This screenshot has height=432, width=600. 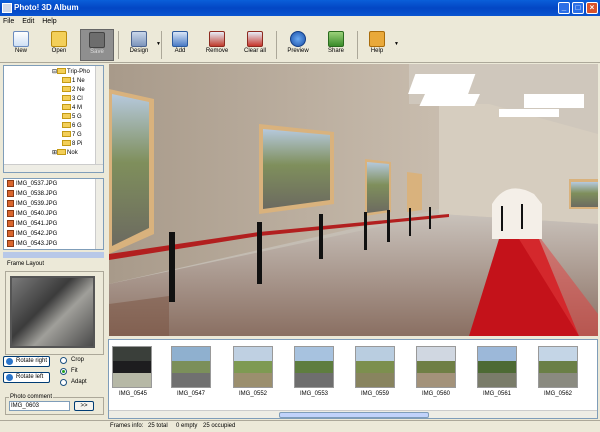 I want to click on remove-button: Remove, so click(x=217, y=45).